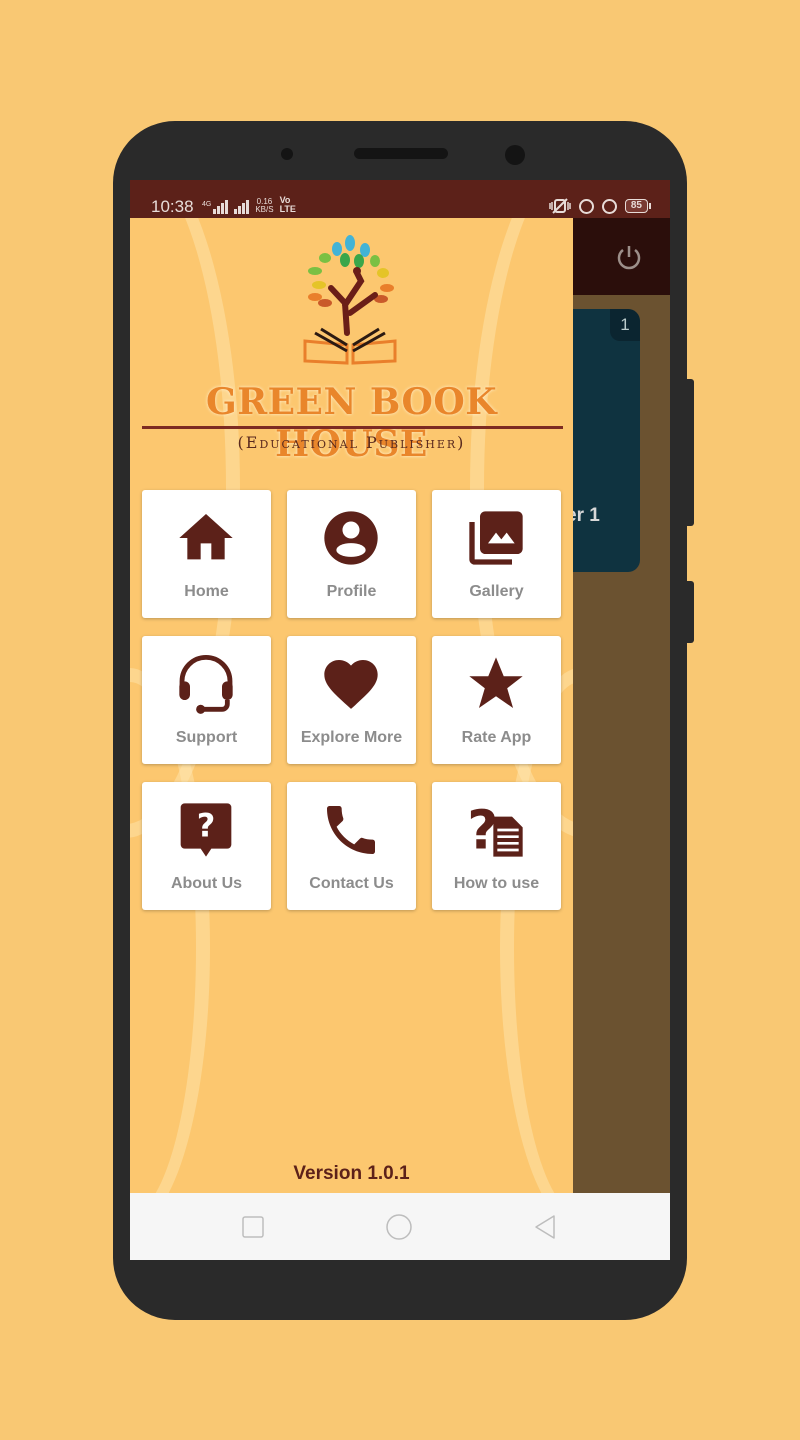 The height and width of the screenshot is (1440, 800). I want to click on menu-support: Support, so click(206, 700).